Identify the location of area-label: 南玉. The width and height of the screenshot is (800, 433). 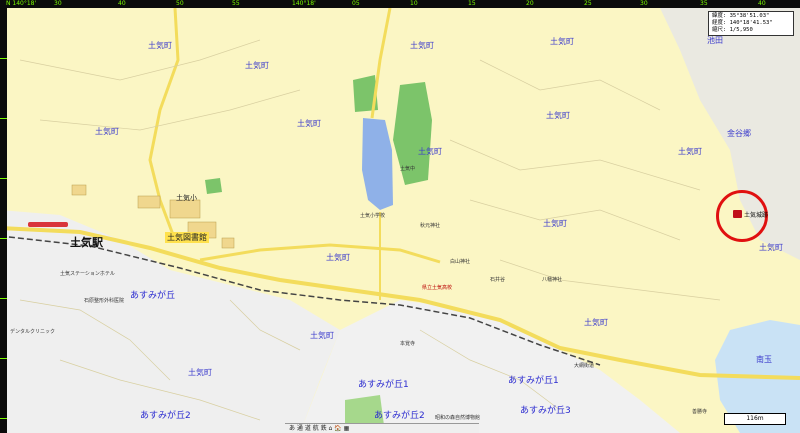
(764, 359).